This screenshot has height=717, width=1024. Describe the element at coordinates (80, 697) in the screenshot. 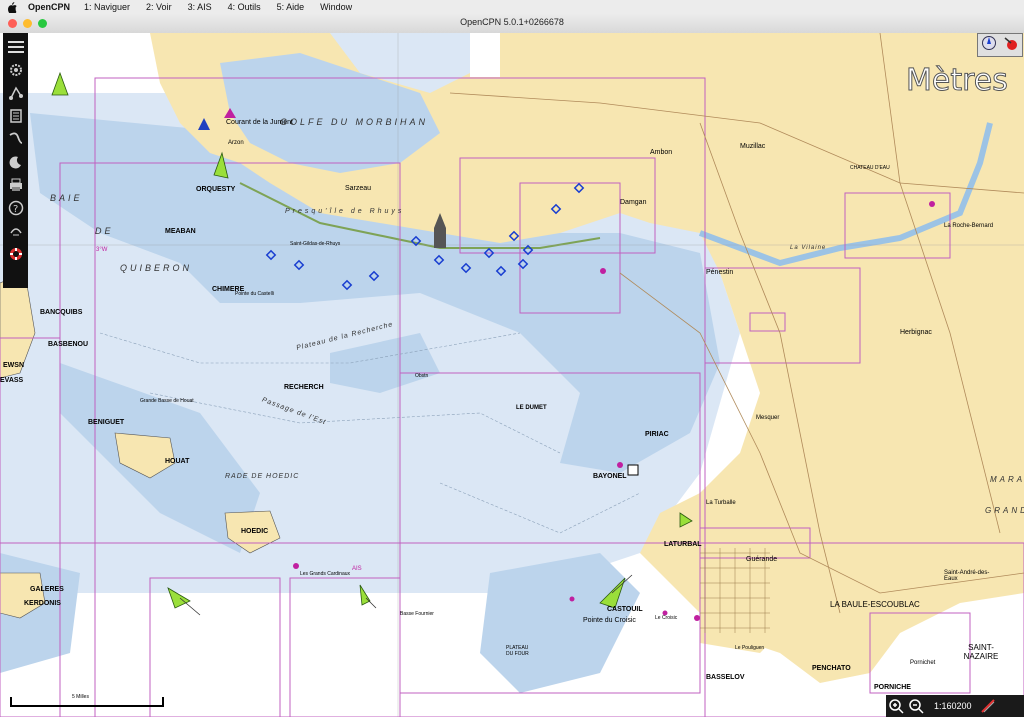

I see `scale-bar-label: 5 Milles` at that location.